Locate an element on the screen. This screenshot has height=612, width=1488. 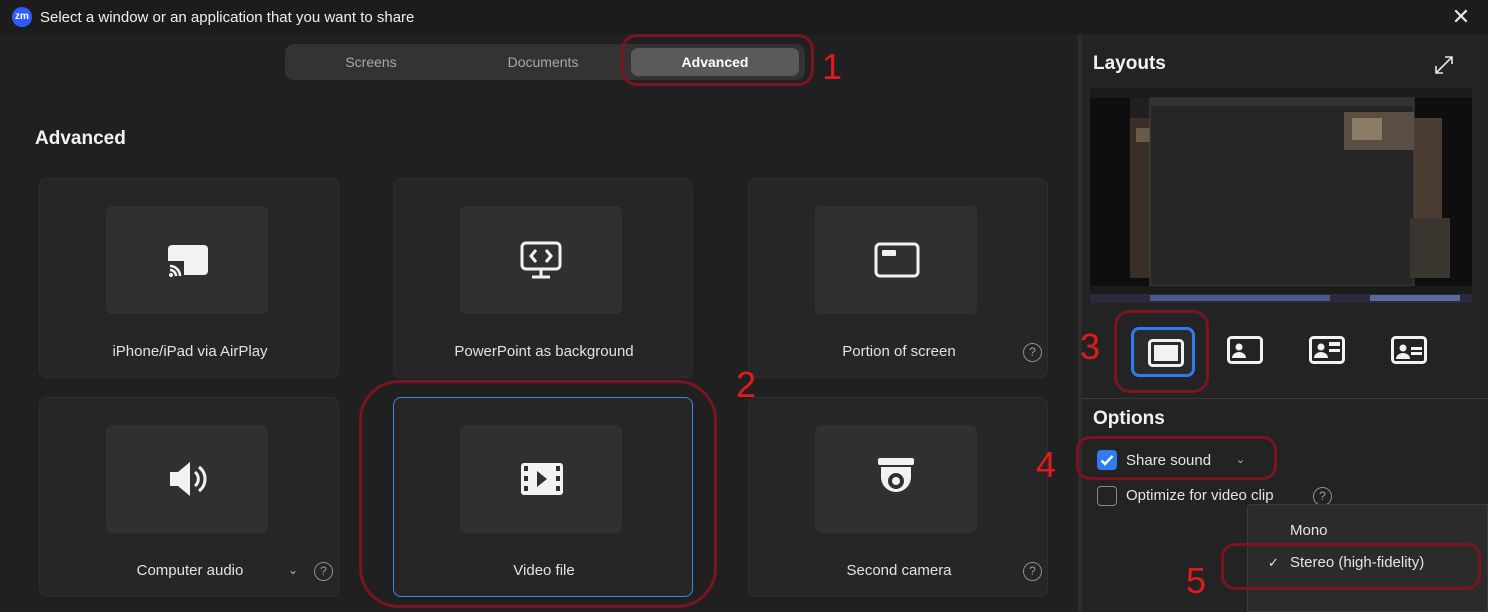
powerpoint-icon-box is located at coordinates (541, 260).